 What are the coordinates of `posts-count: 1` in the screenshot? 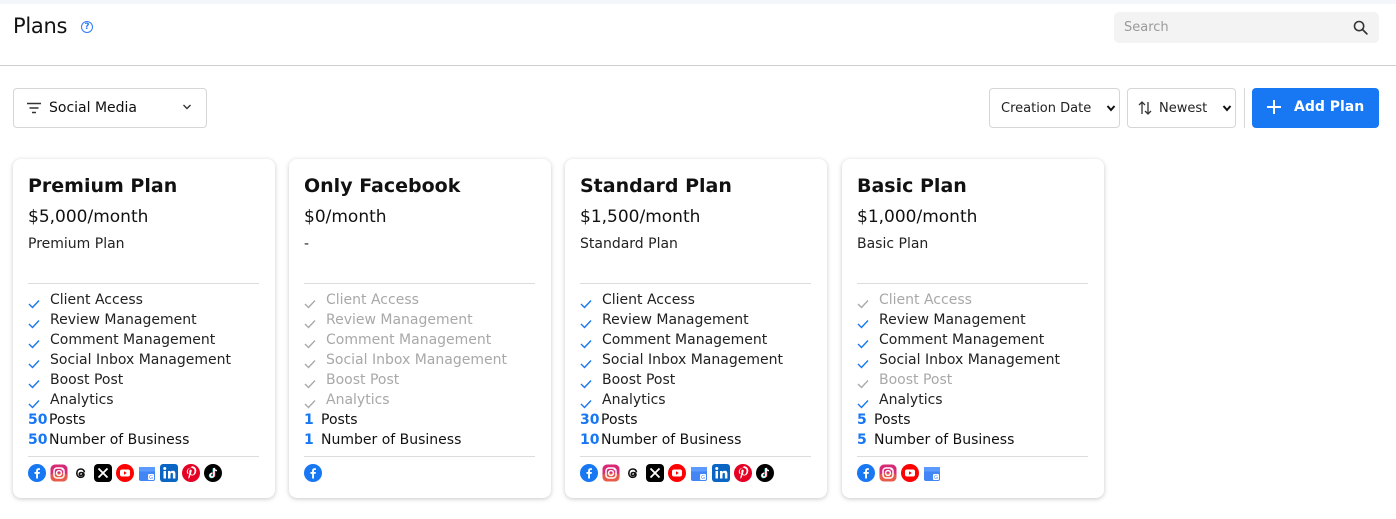 It's located at (309, 420).